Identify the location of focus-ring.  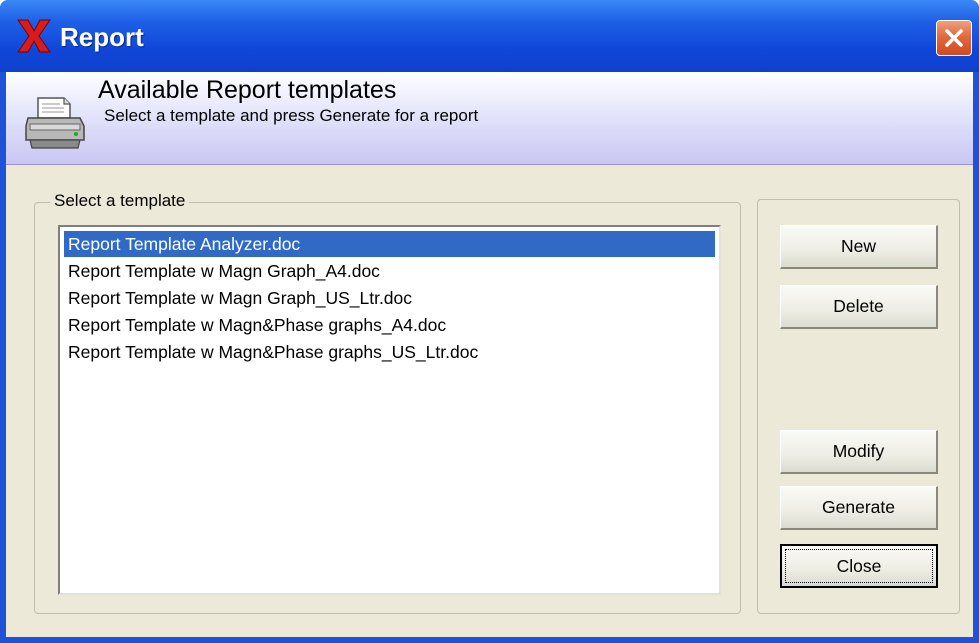
(859, 566).